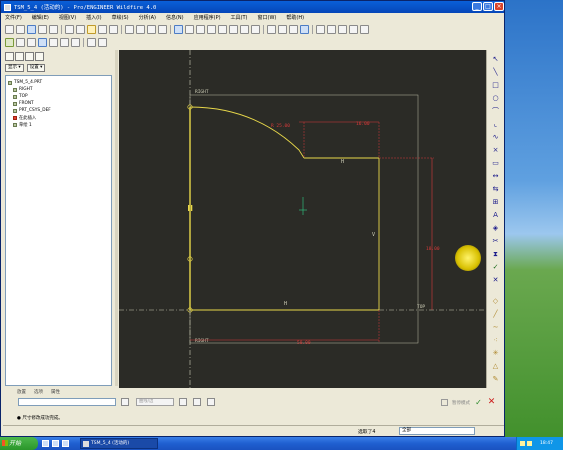  I want to click on model-tree-tab, so click(9, 56).